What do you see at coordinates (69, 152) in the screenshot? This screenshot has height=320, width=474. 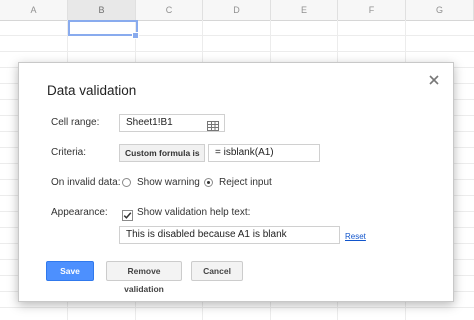 I see `criteria-label: Criteria:` at bounding box center [69, 152].